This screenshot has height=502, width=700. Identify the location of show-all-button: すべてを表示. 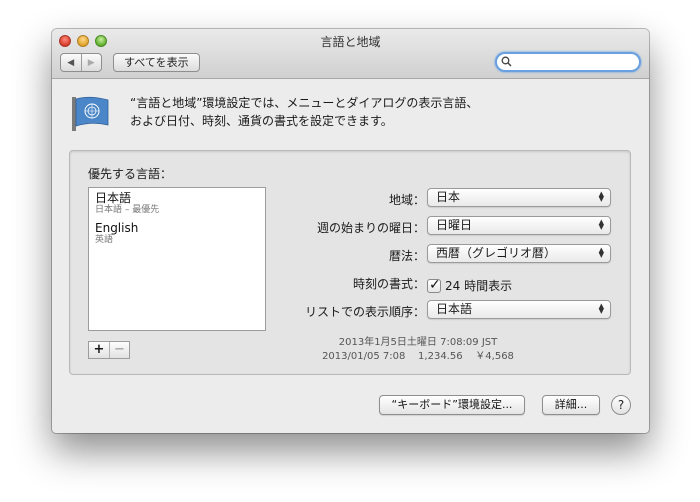
(156, 62).